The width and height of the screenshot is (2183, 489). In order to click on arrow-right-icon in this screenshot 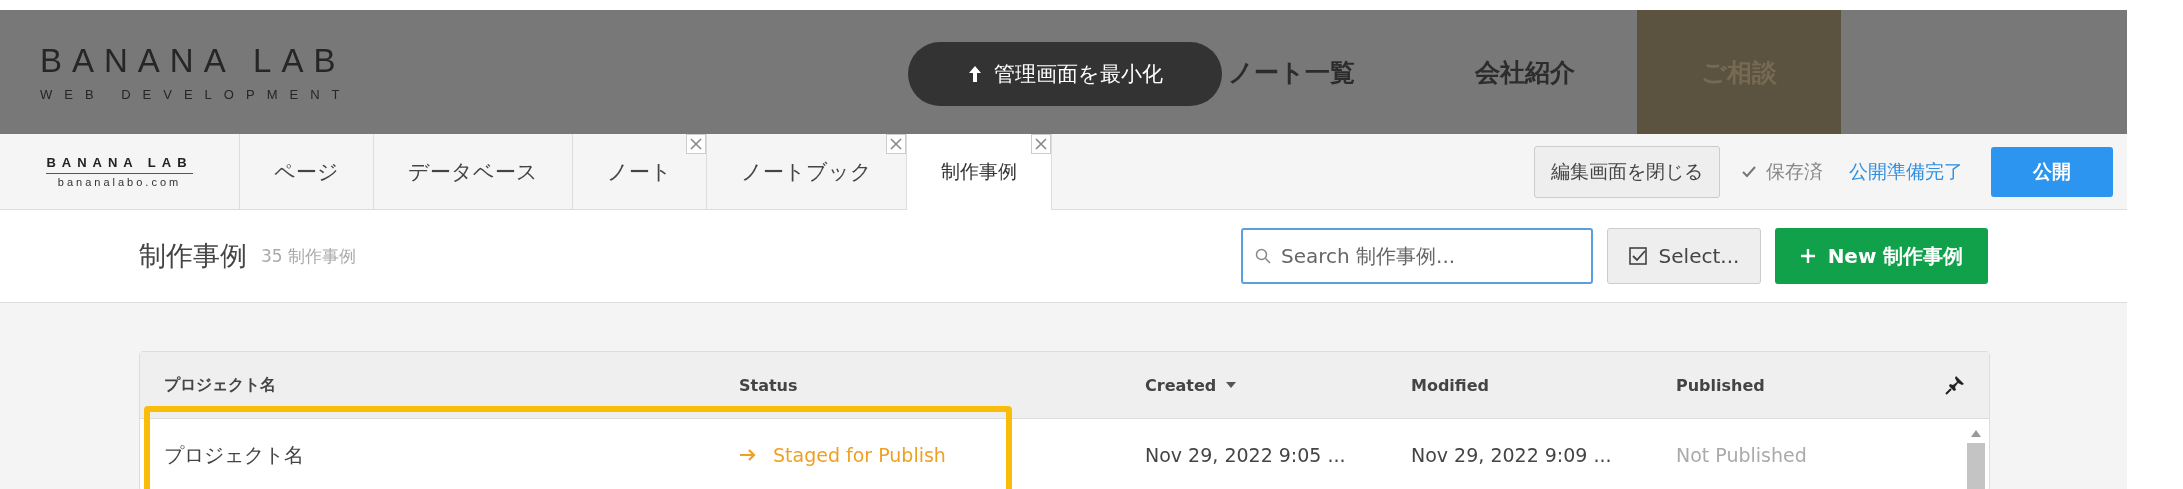, I will do `click(748, 455)`.